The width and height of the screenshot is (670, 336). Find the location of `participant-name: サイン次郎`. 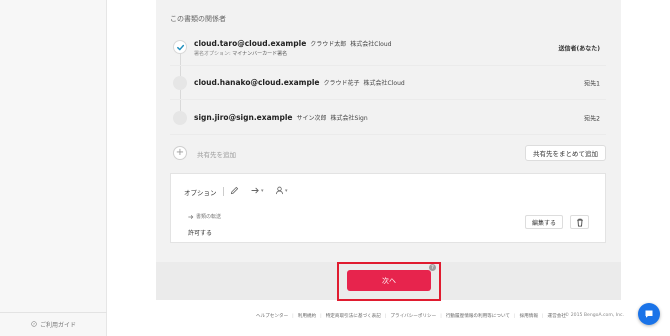

participant-name: サイン次郎 is located at coordinates (311, 118).